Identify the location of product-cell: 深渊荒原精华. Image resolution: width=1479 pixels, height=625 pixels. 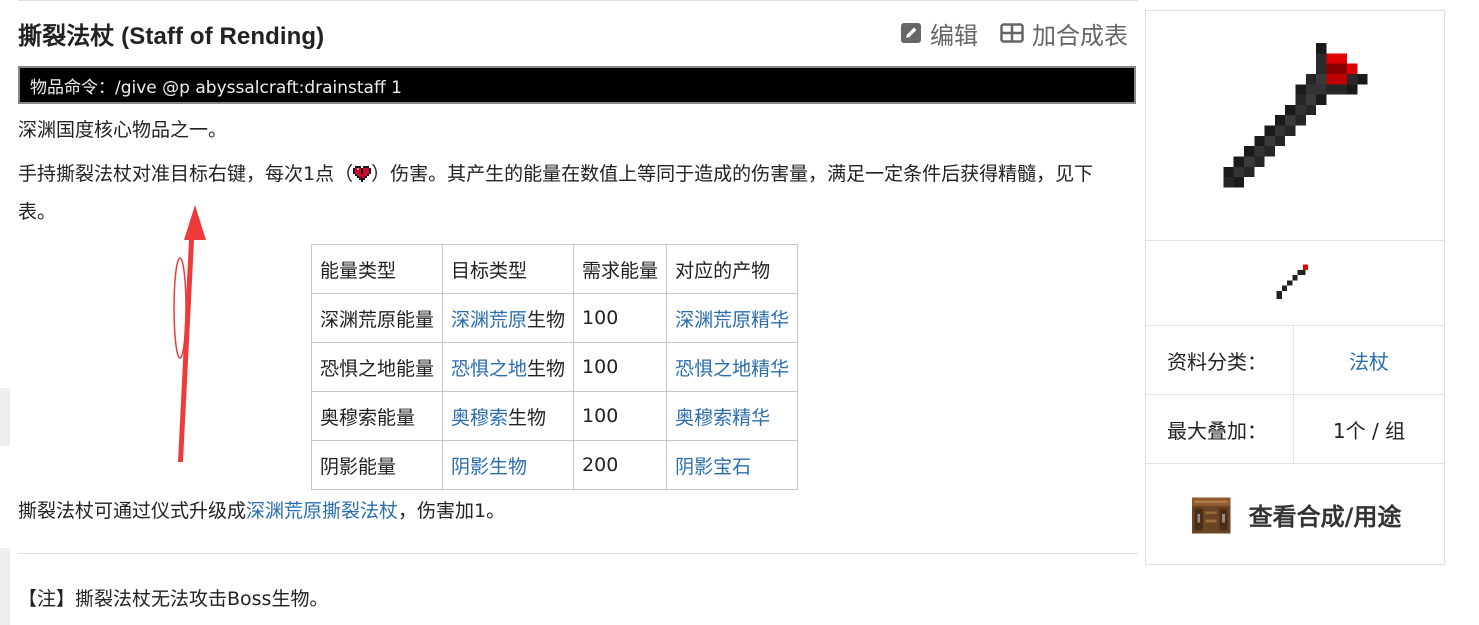
(732, 318).